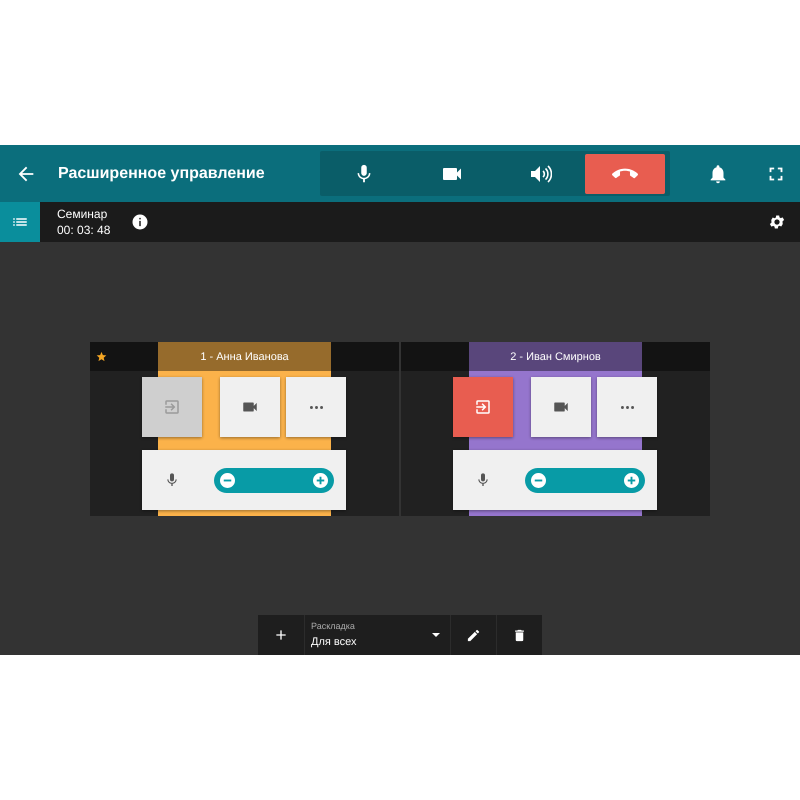  I want to click on session-timer: 00: 03: 48, so click(83, 230).